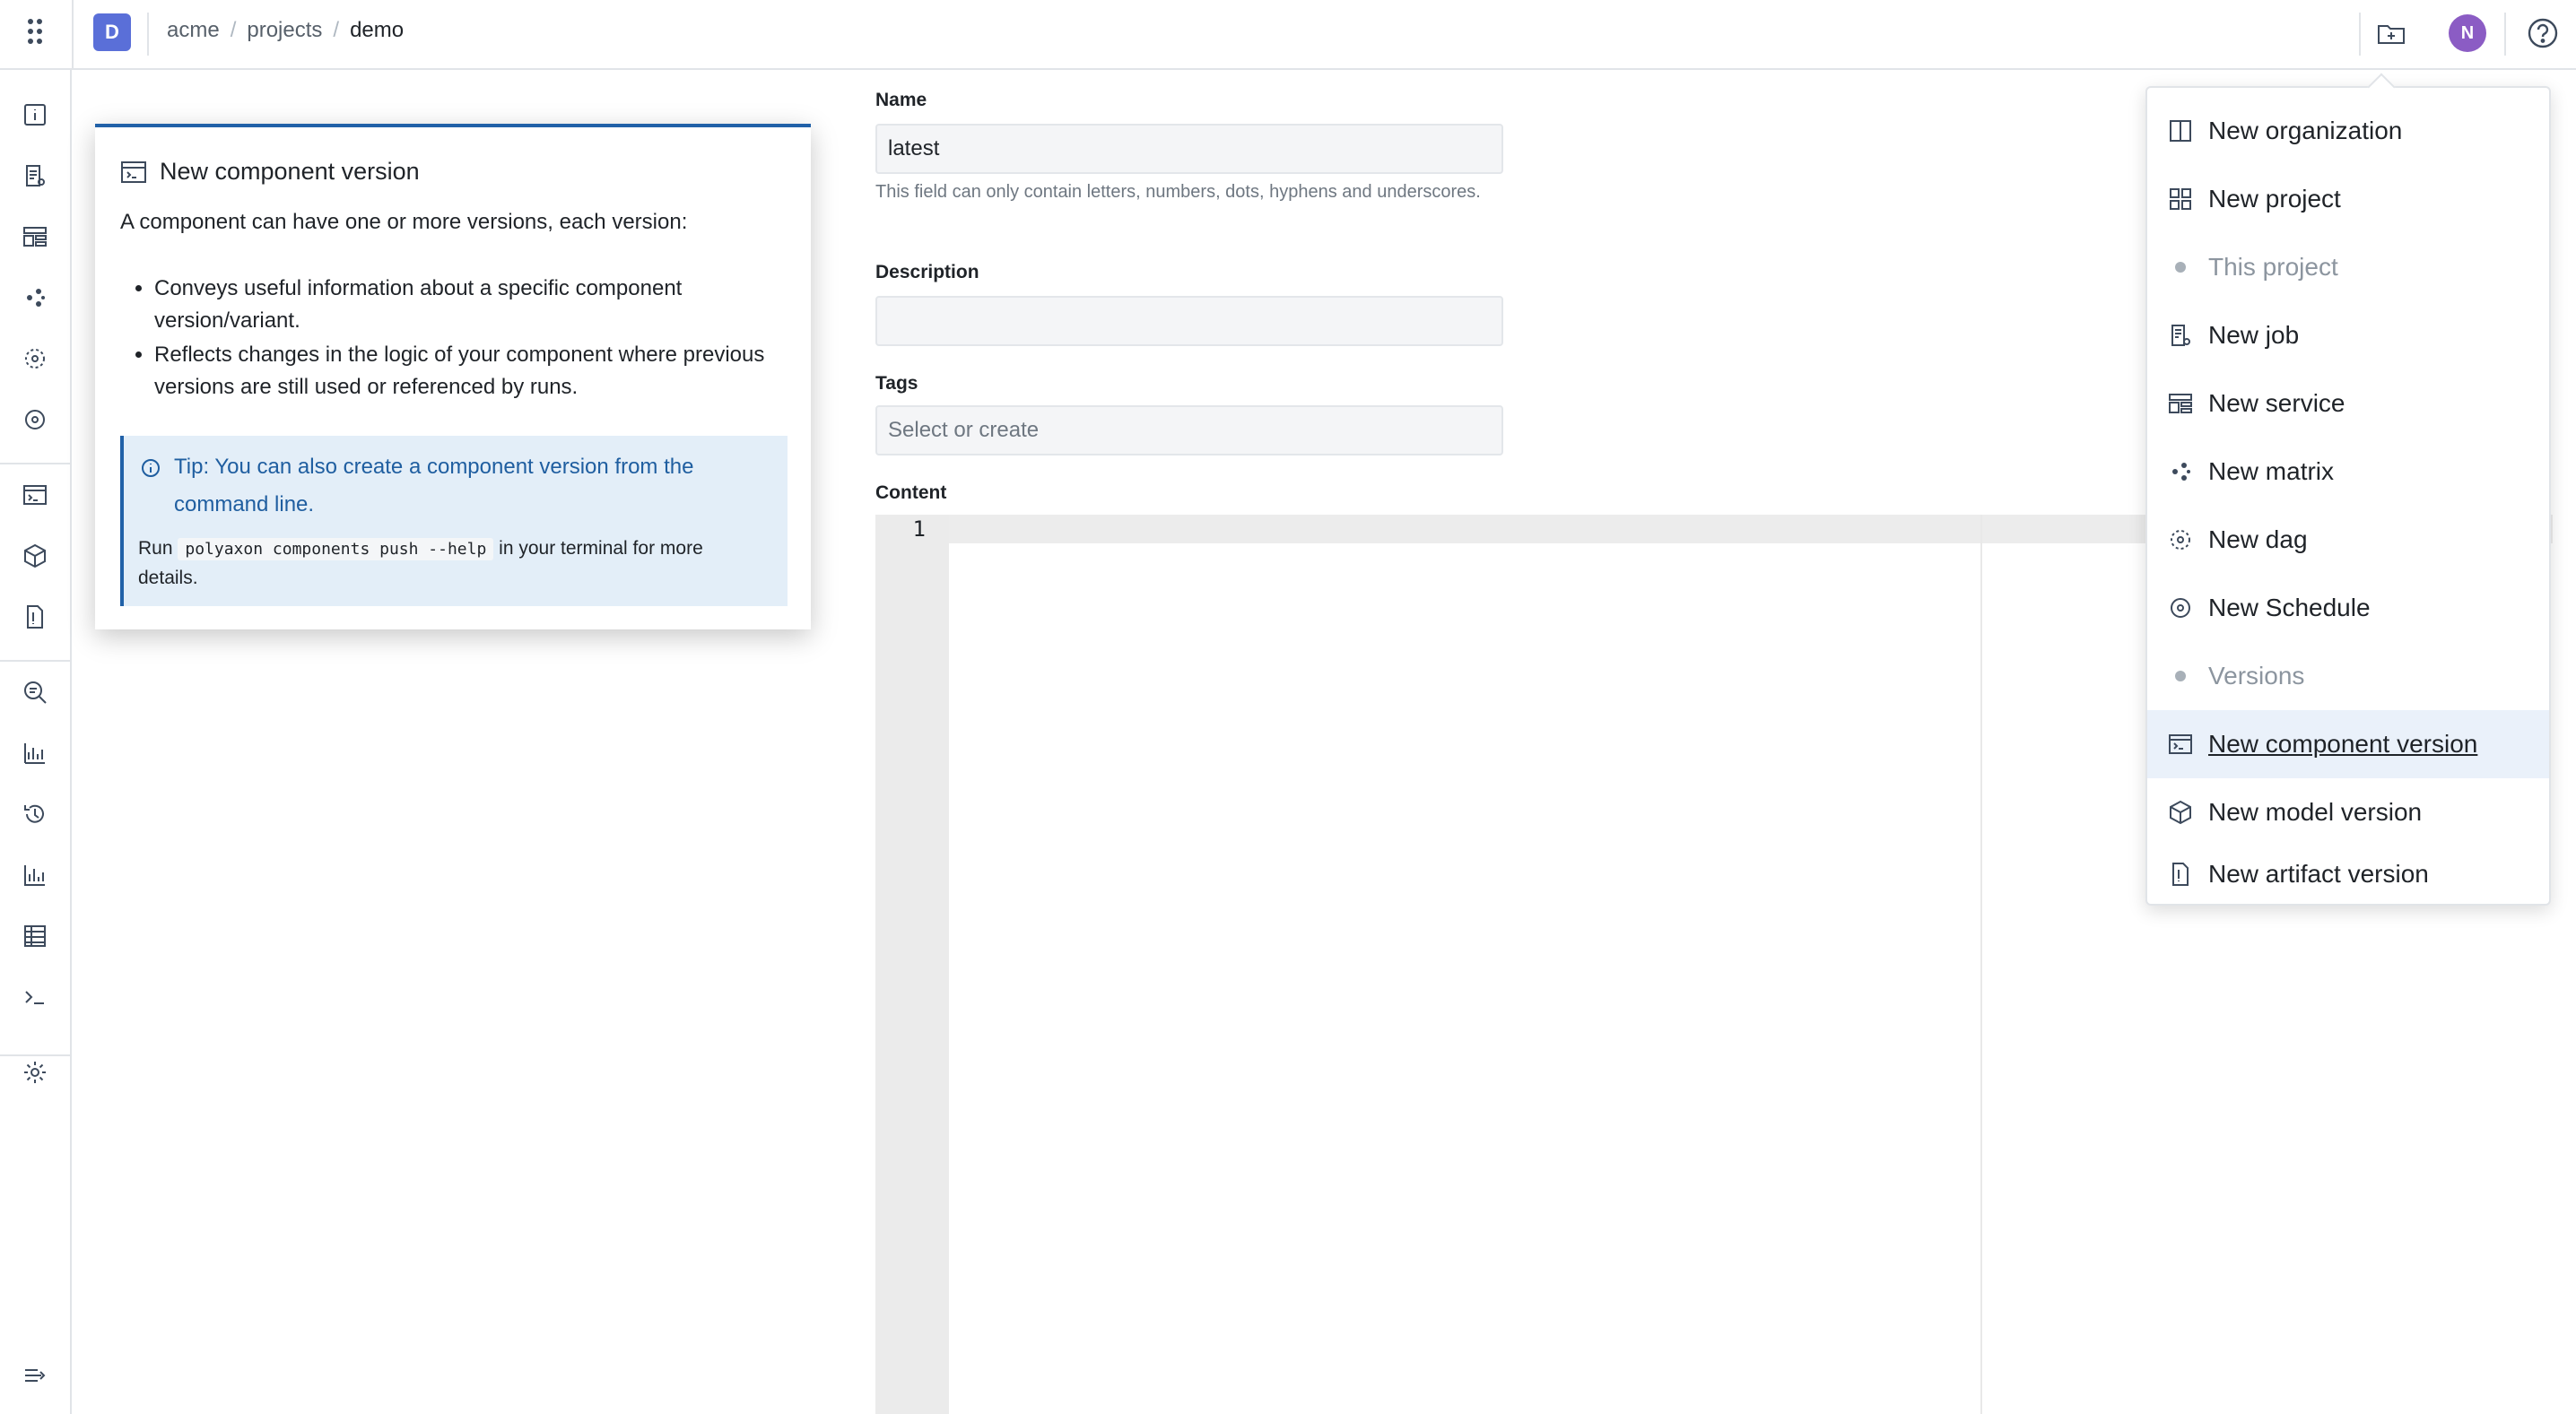 The width and height of the screenshot is (2576, 1414). I want to click on org-avatar: D, so click(112, 32).